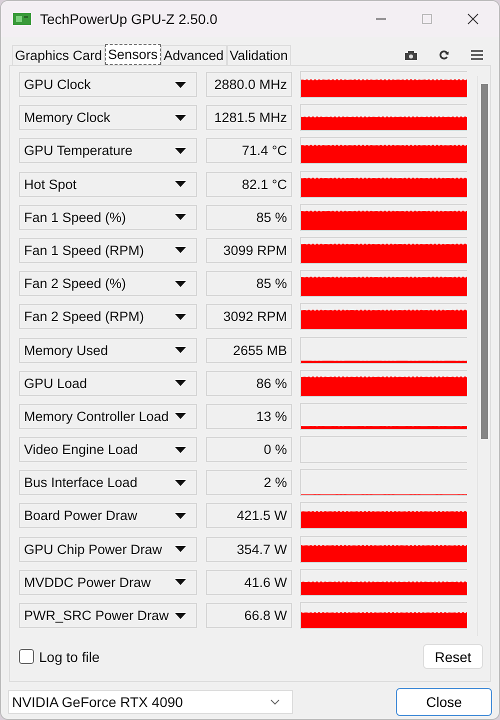 This screenshot has height=720, width=500. I want to click on sensor-value: 41.6 W, so click(249, 582).